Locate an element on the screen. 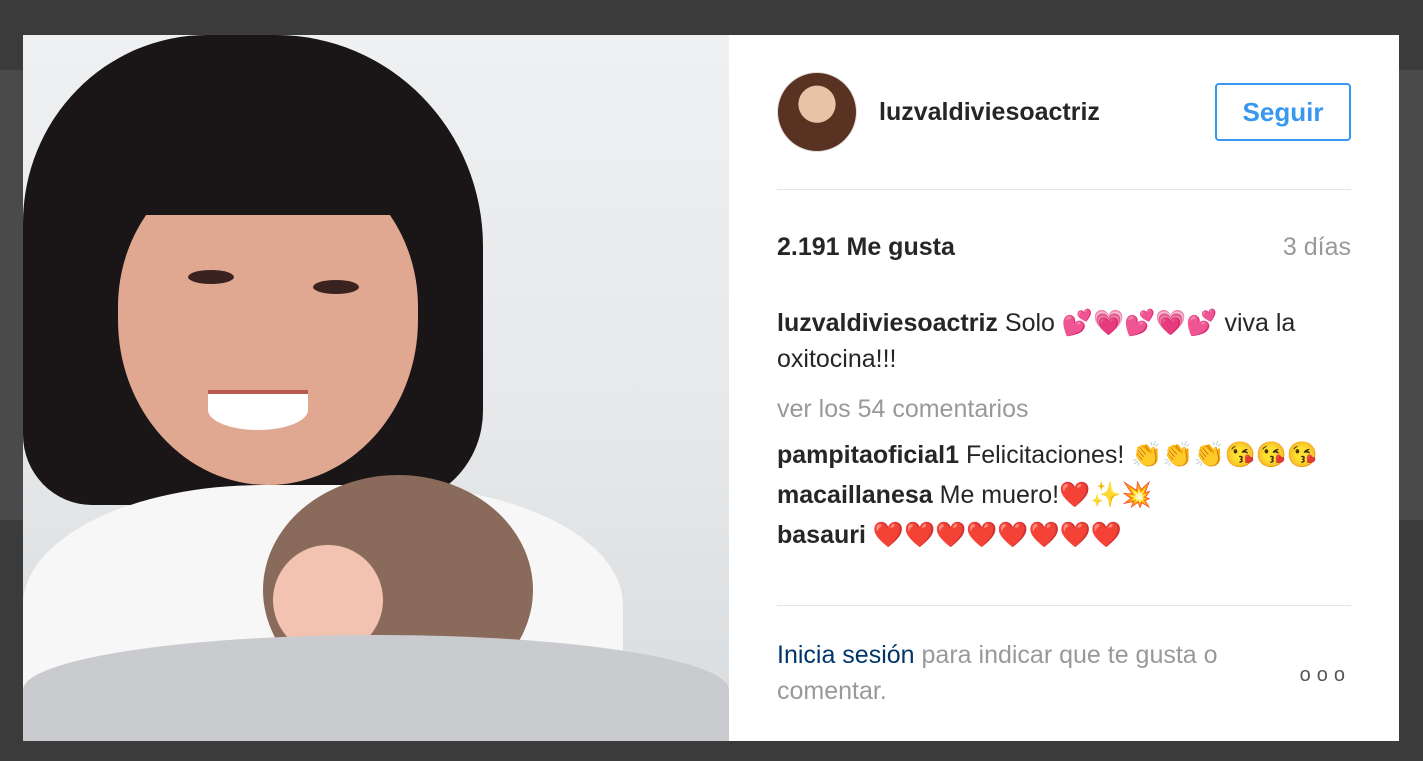 The width and height of the screenshot is (1423, 761). photo-mouth is located at coordinates (258, 410).